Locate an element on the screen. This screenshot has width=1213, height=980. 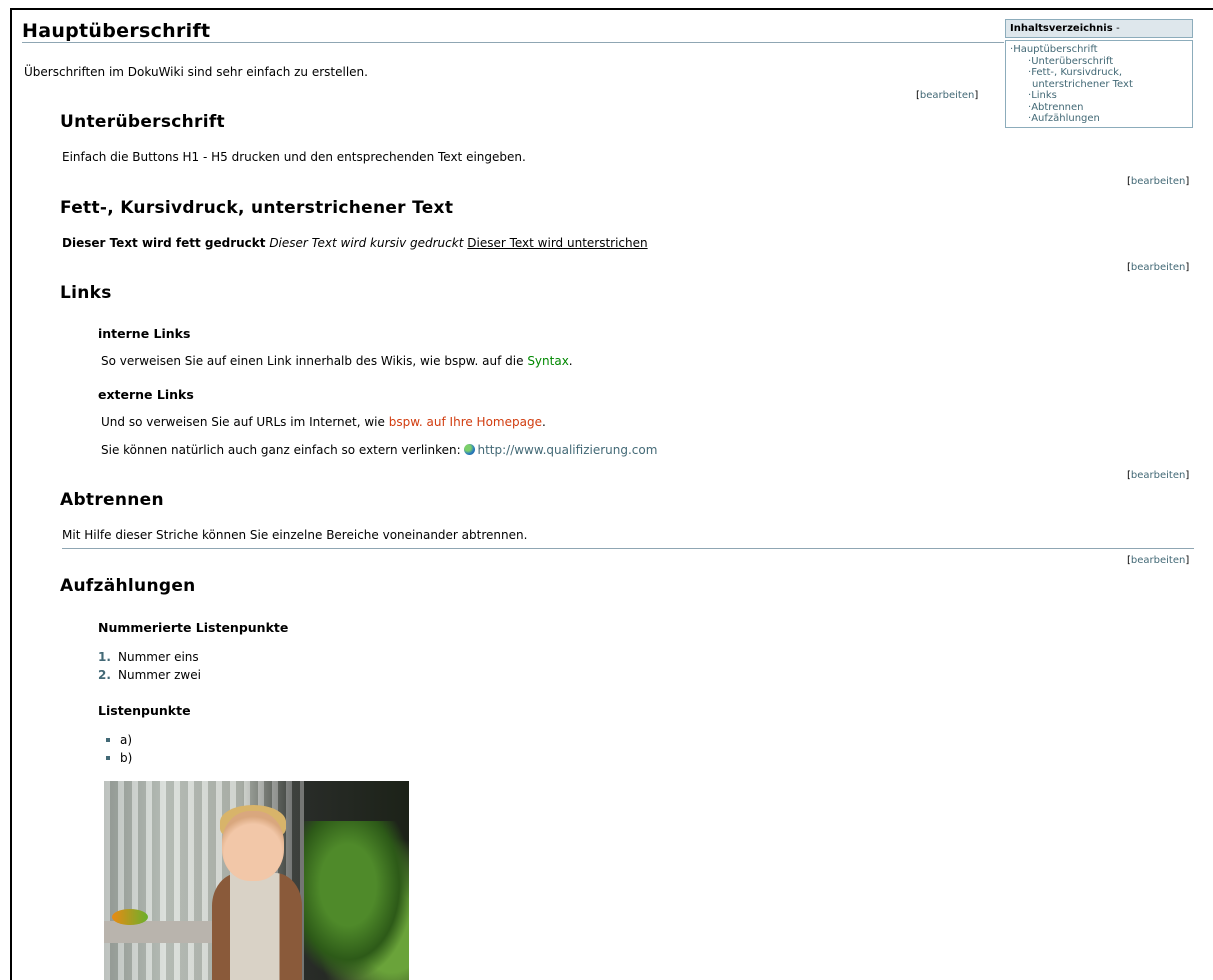
toc-item-links: ·Links is located at coordinates (1099, 96).